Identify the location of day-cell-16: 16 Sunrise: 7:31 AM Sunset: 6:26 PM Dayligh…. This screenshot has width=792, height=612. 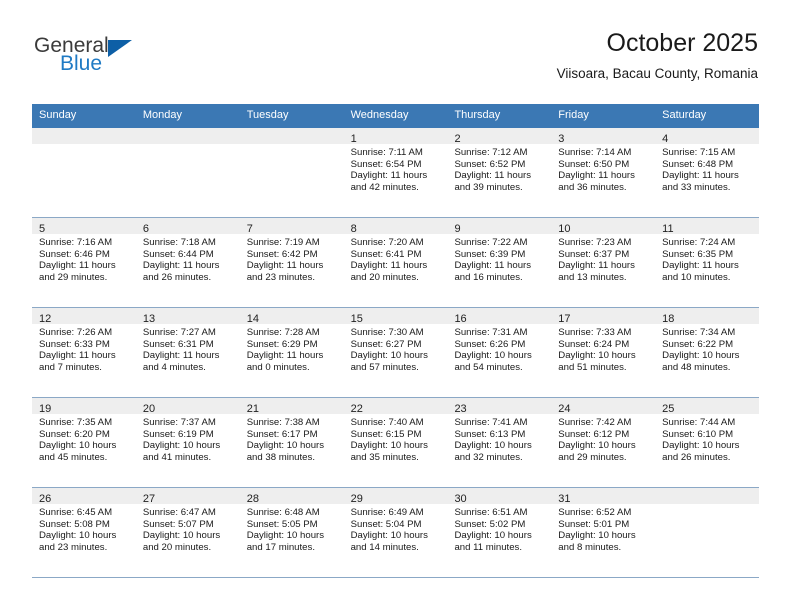
(499, 352).